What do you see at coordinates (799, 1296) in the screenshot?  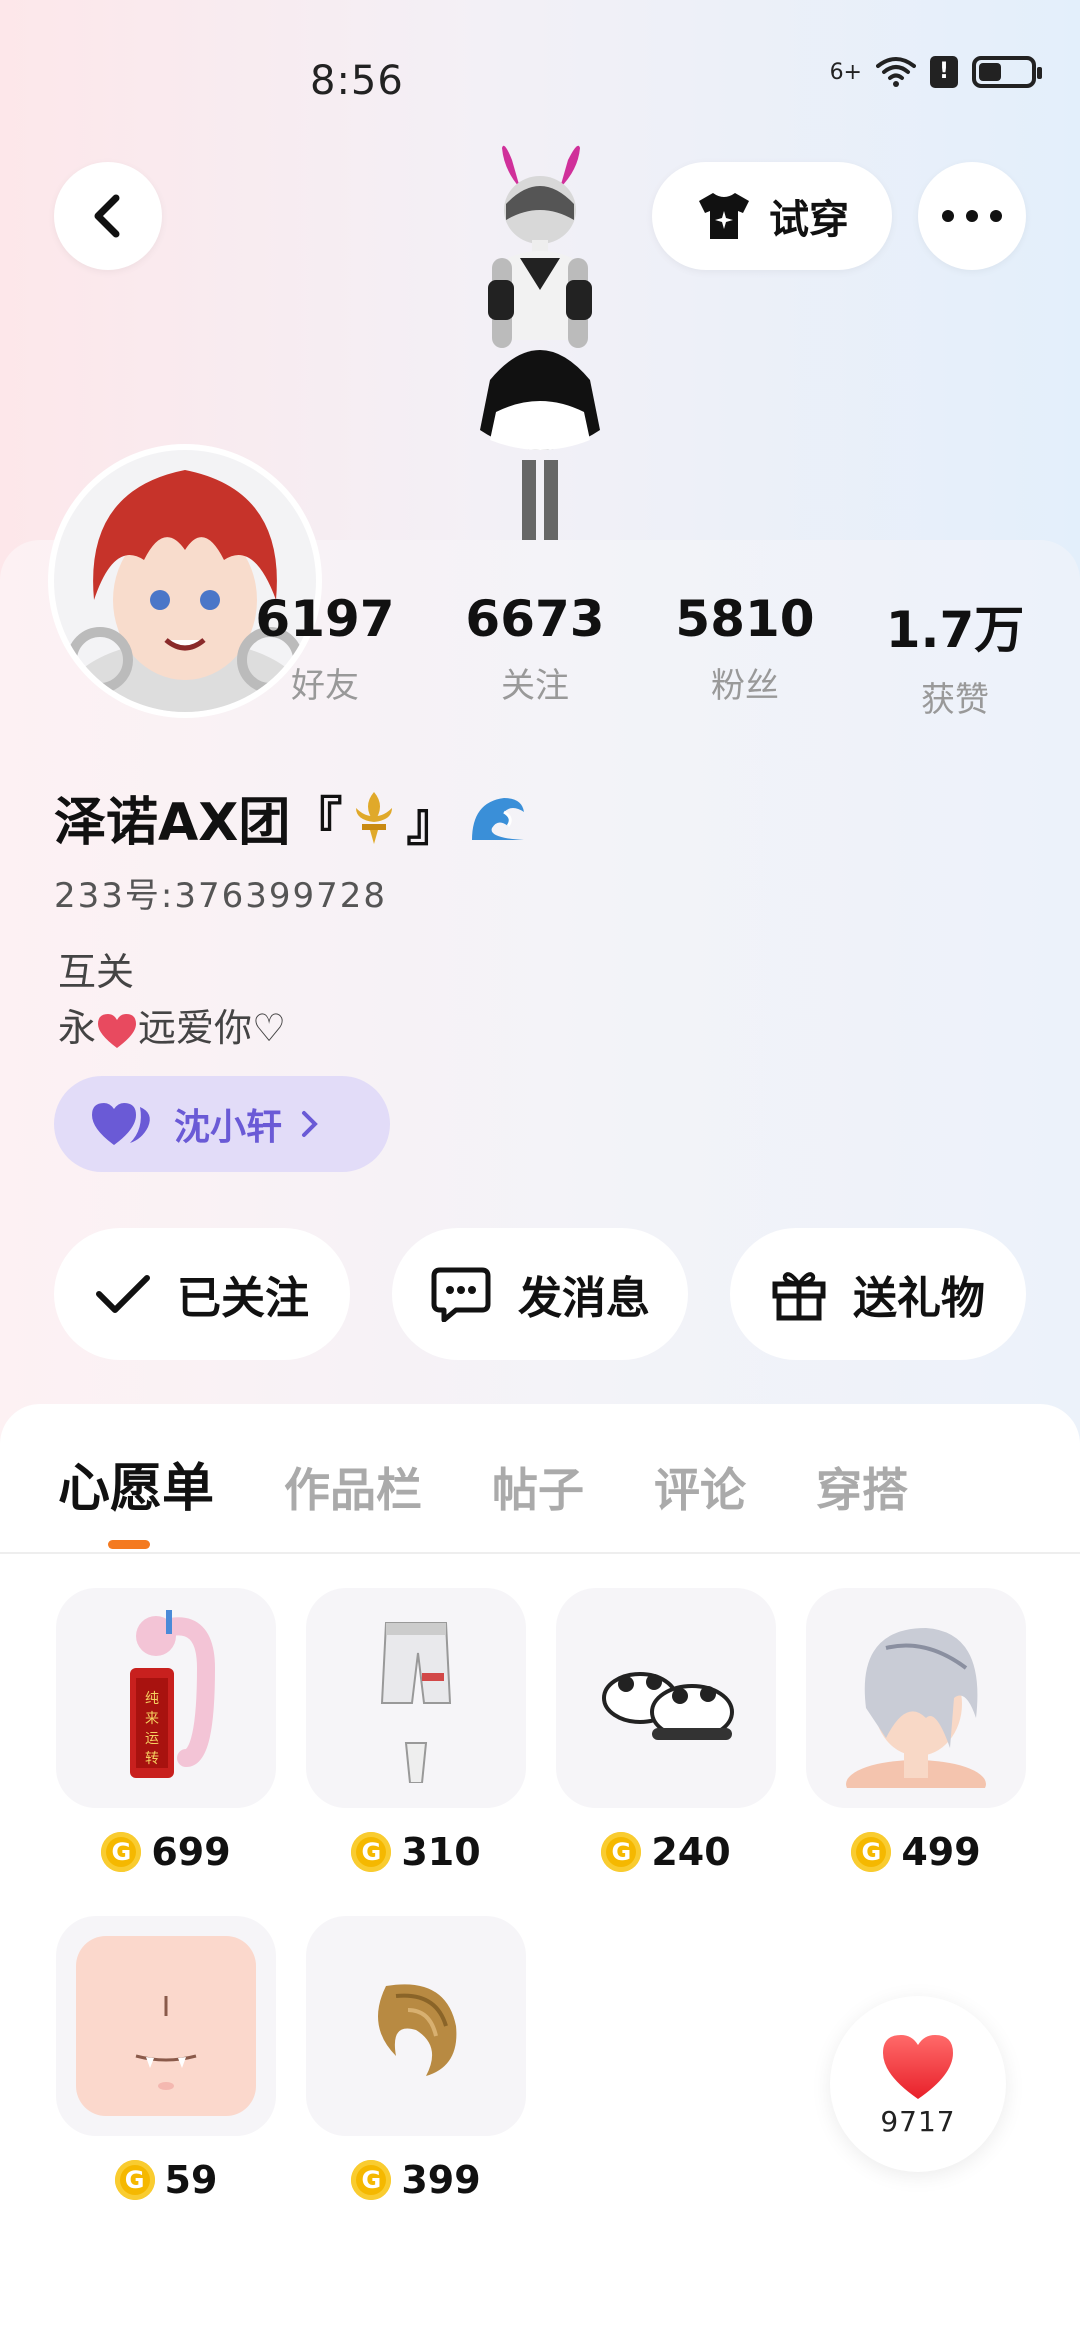 I see `gift-icon` at bounding box center [799, 1296].